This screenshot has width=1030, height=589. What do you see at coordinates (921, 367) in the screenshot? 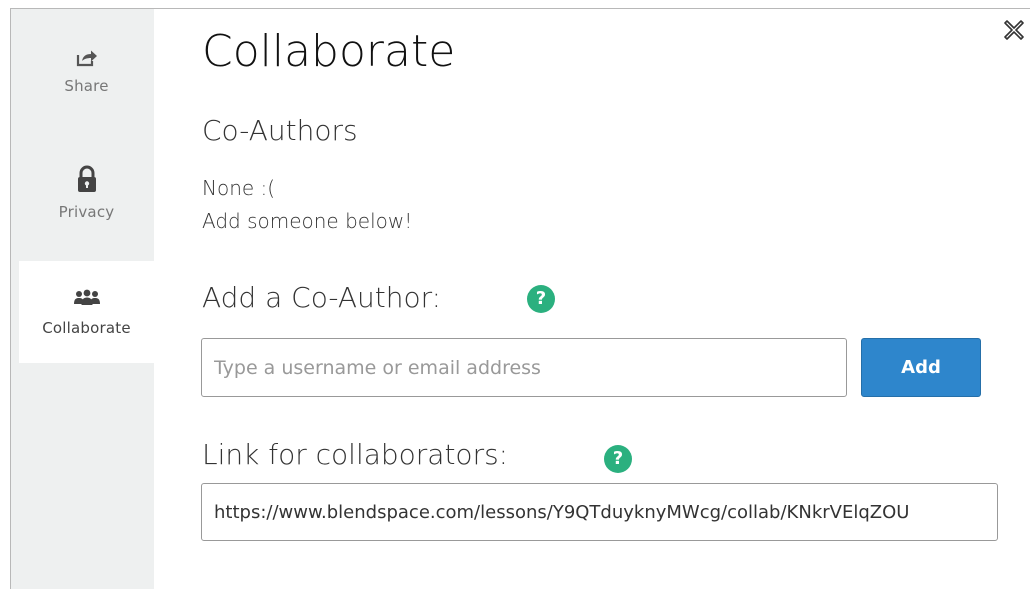
I see `add-coauthor-button: Add` at bounding box center [921, 367].